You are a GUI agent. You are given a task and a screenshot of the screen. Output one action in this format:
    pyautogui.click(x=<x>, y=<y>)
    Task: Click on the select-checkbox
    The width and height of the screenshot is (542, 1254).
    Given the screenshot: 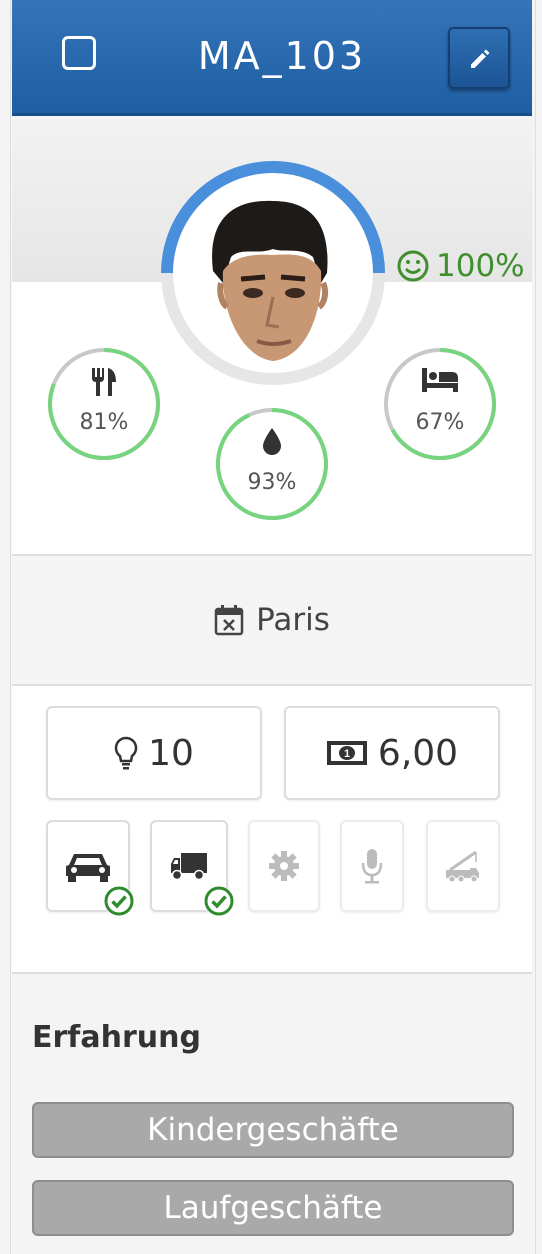 What is the action you would take?
    pyautogui.click(x=79, y=53)
    